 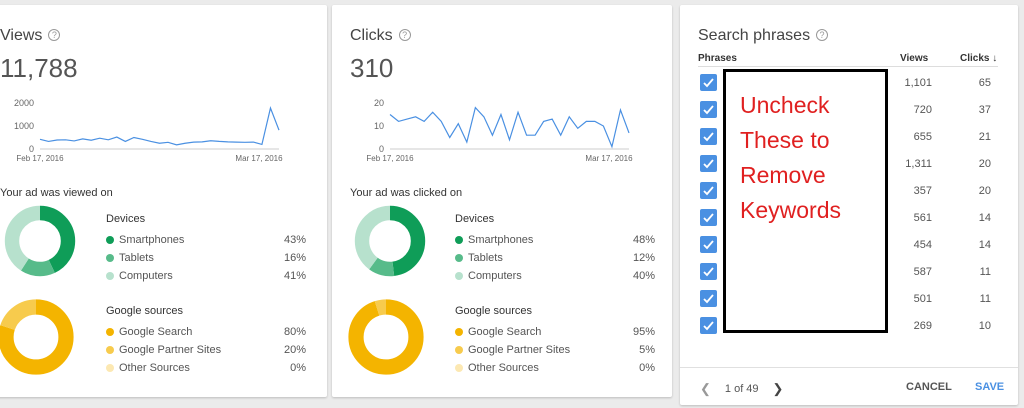 What do you see at coordinates (406, 193) in the screenshot?
I see `clicks-section-label: Your ad was clicked on` at bounding box center [406, 193].